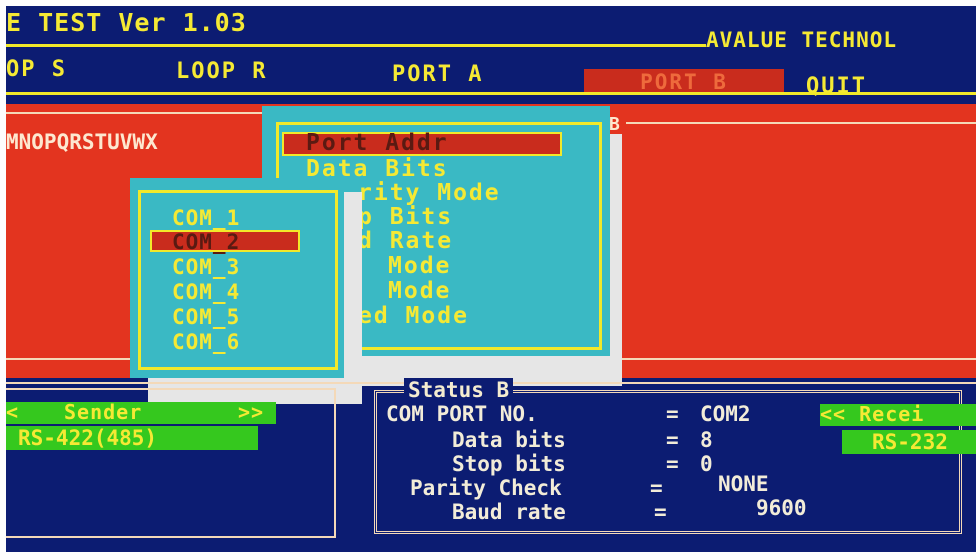  Describe the element at coordinates (706, 440) in the screenshot. I see `status-value-data-bits: 8` at that location.